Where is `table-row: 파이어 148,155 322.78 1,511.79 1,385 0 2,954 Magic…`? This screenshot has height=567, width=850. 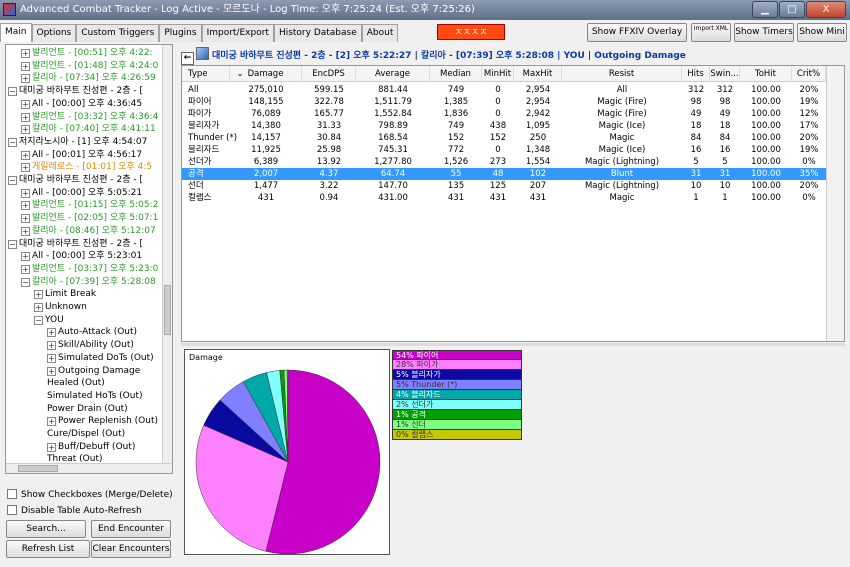 table-row: 파이어 148,155 322.78 1,511.79 1,385 0 2,954 Magic… is located at coordinates (504, 102).